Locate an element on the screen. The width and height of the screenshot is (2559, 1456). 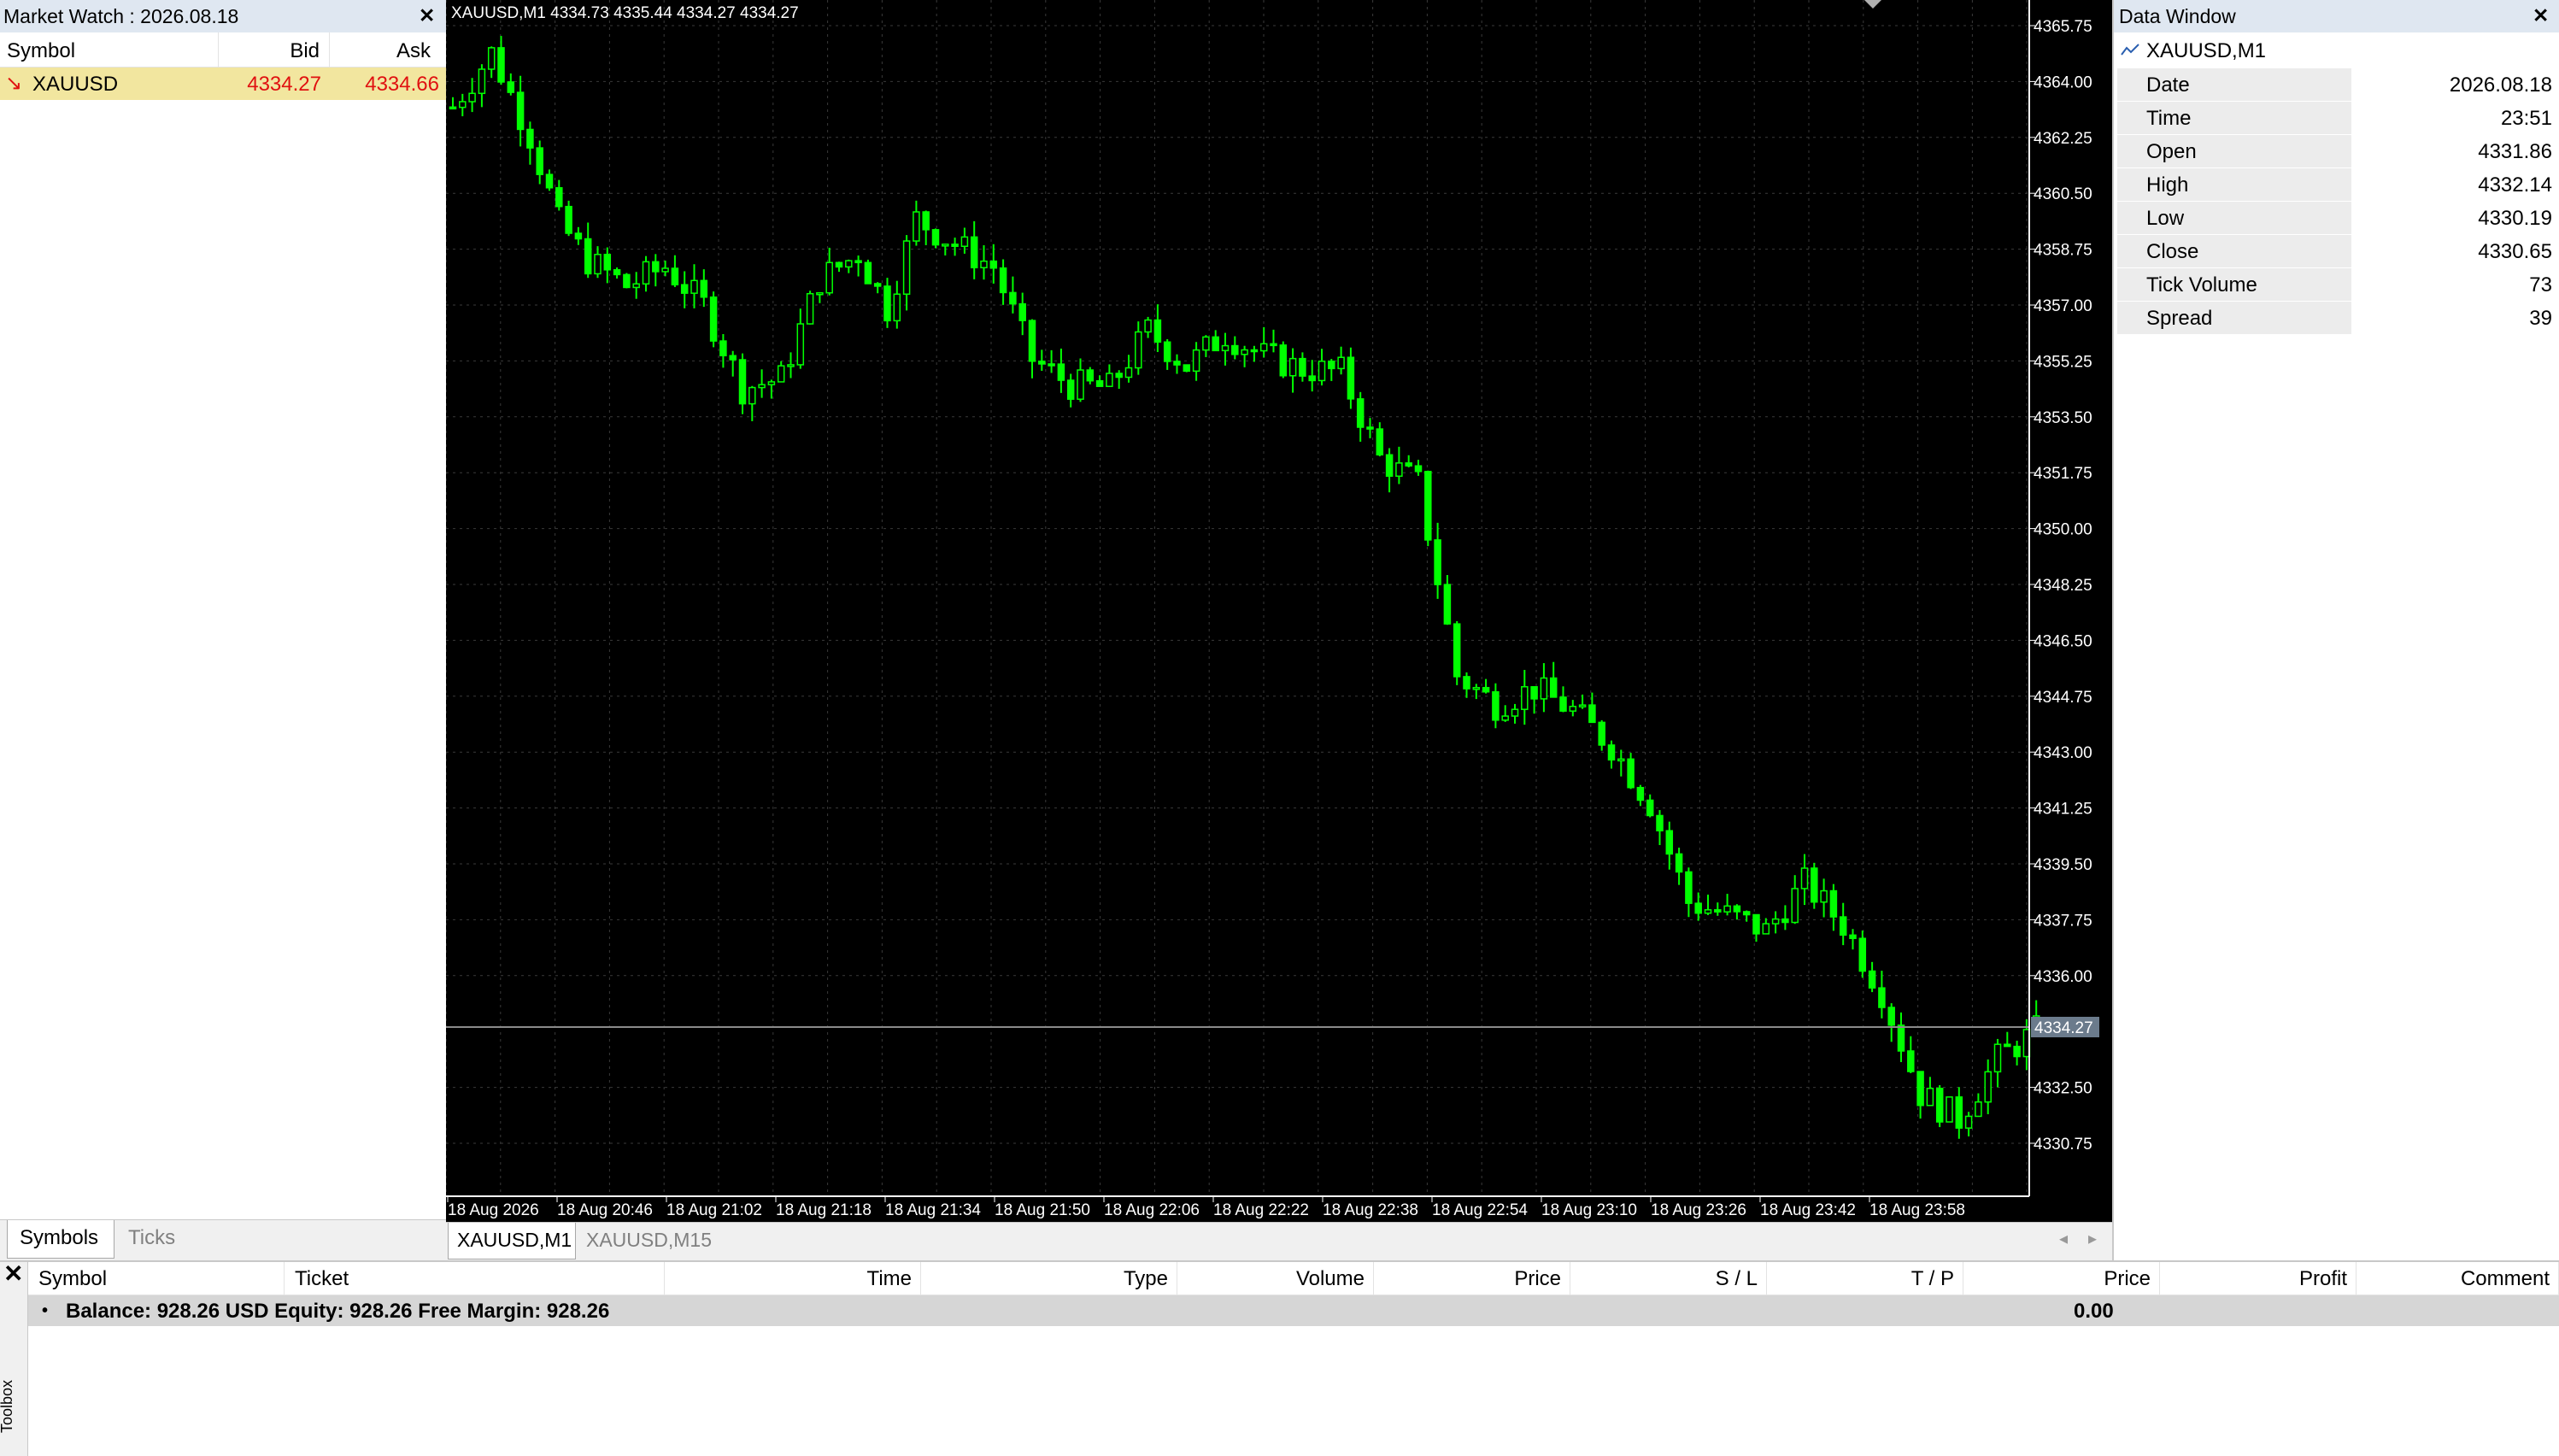
time-axis-label: 18 Aug 22:38 is located at coordinates (1370, 1210).